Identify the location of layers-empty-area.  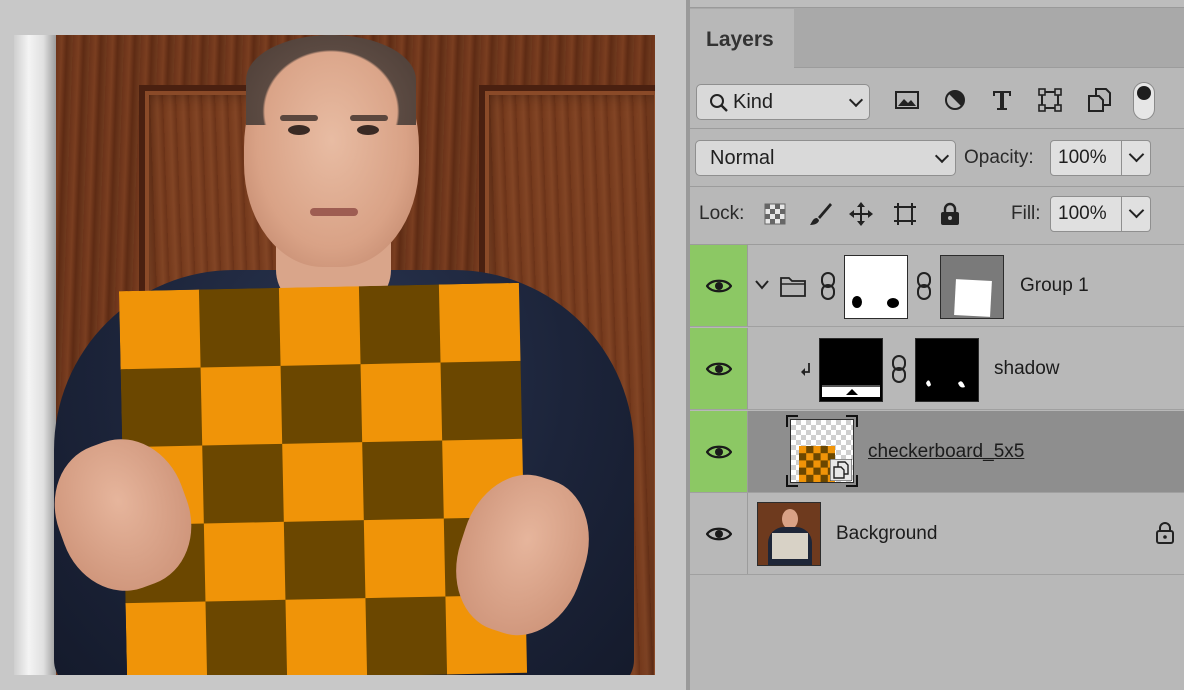
(937, 633).